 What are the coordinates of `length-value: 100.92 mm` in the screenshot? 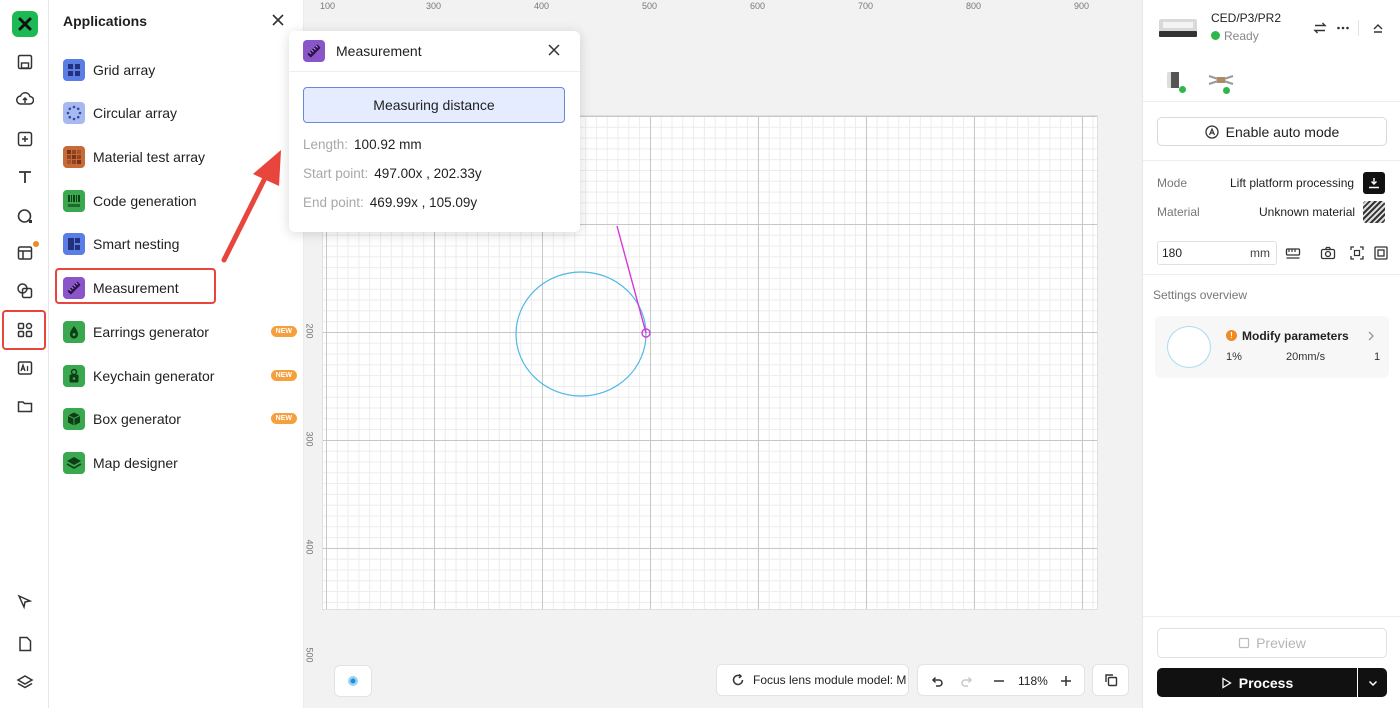 It's located at (388, 144).